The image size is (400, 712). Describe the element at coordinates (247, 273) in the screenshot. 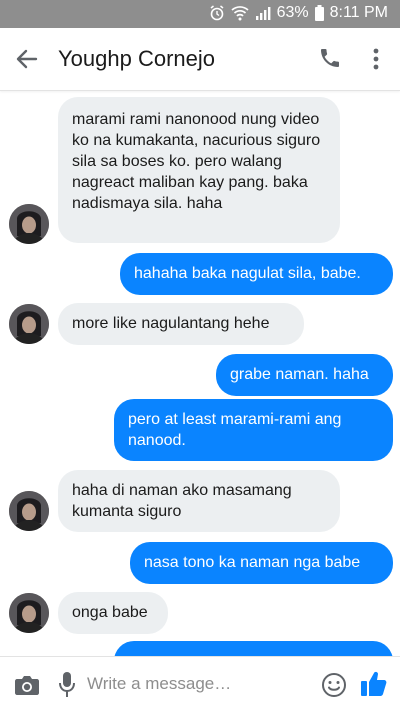

I see `message-text: hahaha baka nagulat sila, babe.` at that location.